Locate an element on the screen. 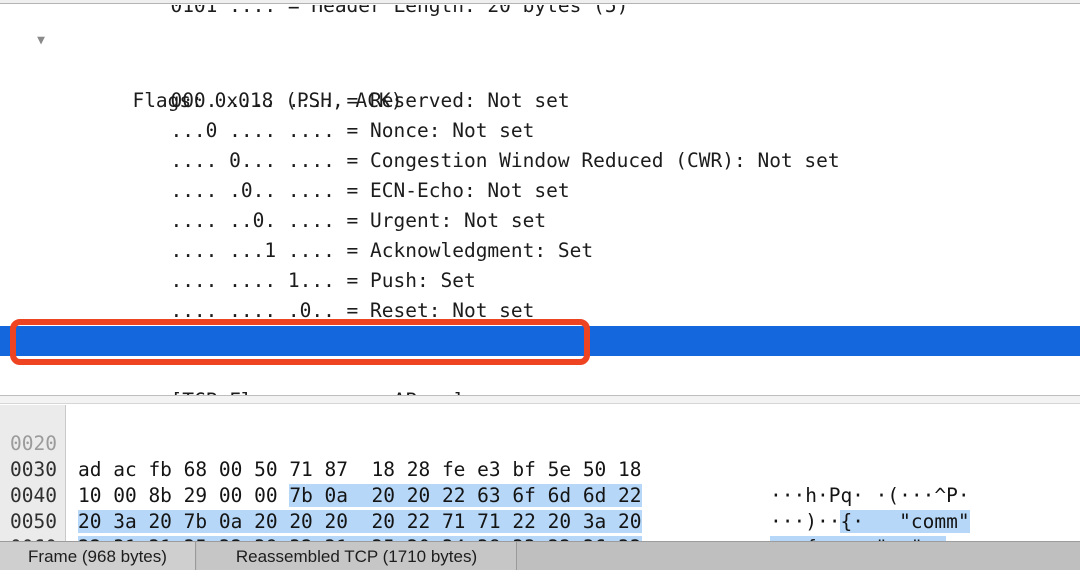 This screenshot has height=570, width=1080. tree-row-selected-fin: .... .... ...0 = Fin: Not set is located at coordinates (540, 354).